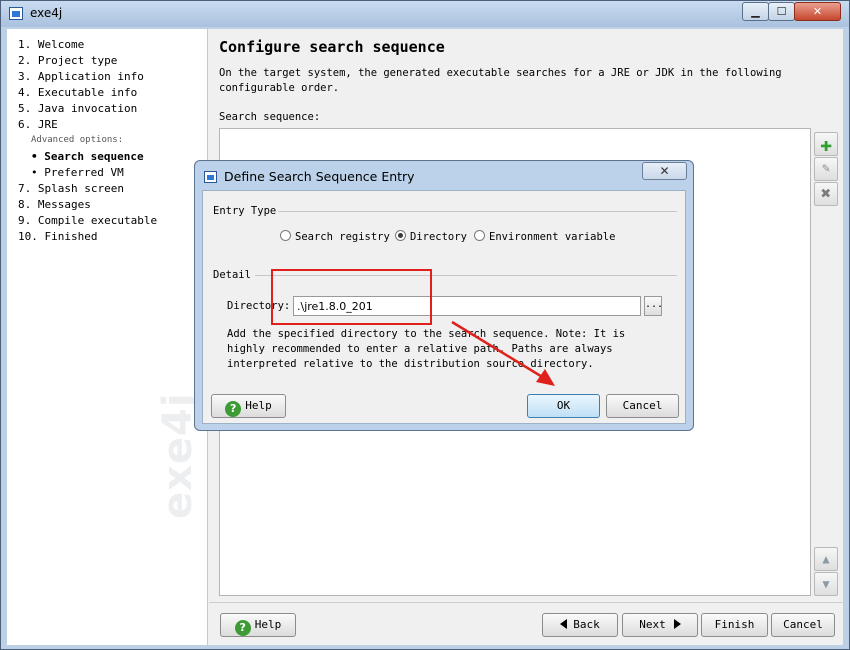  Describe the element at coordinates (67, 60) in the screenshot. I see `step-project-type: 2. Project type` at that location.